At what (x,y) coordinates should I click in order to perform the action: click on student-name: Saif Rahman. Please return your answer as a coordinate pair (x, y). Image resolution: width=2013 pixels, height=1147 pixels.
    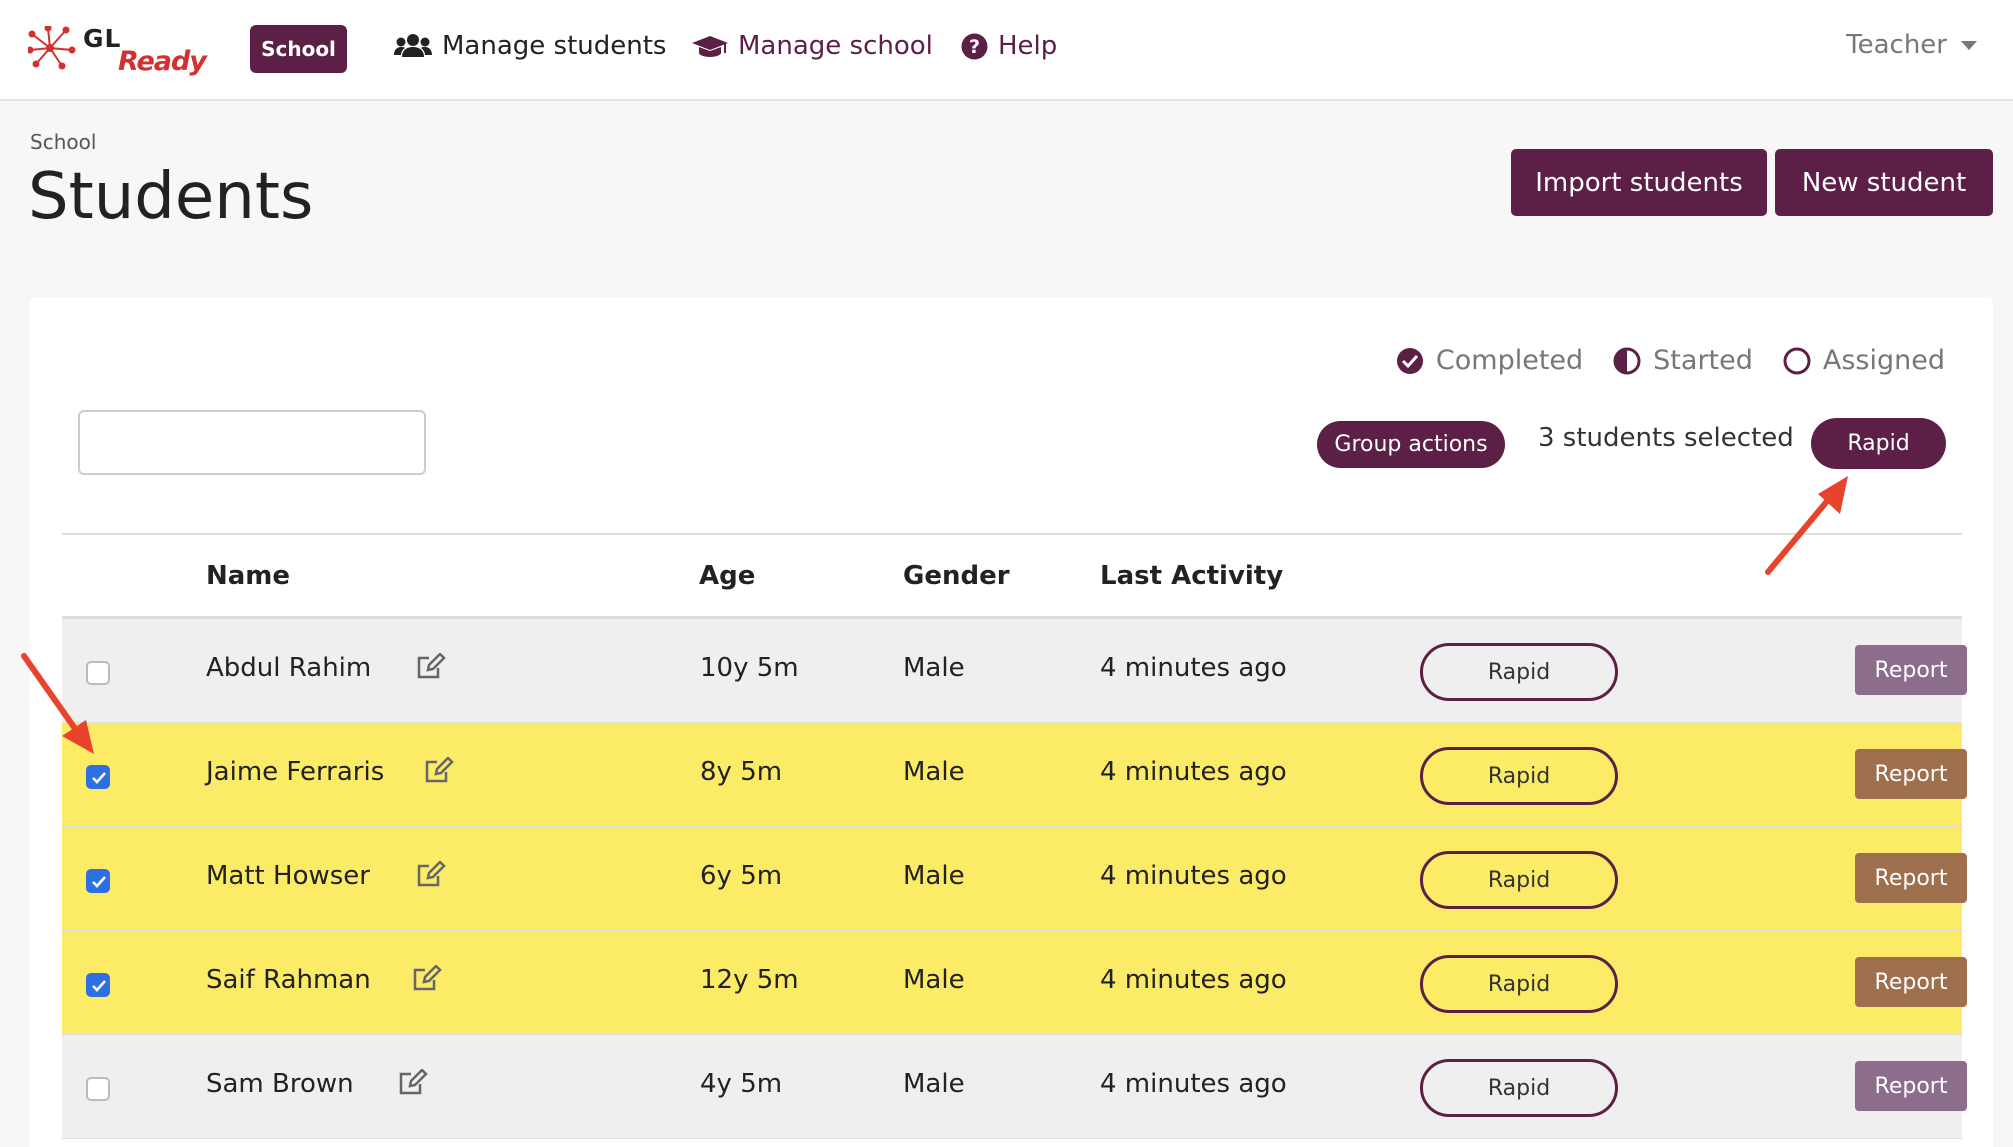
    Looking at the image, I should click on (288, 980).